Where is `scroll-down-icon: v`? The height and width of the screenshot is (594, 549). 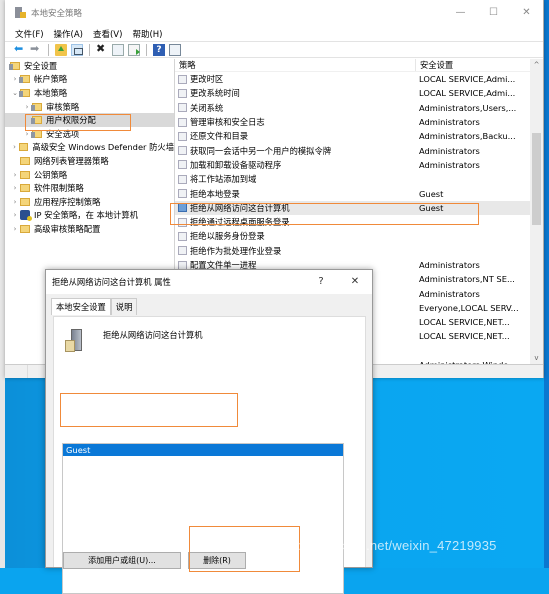 scroll-down-icon: v is located at coordinates (536, 358).